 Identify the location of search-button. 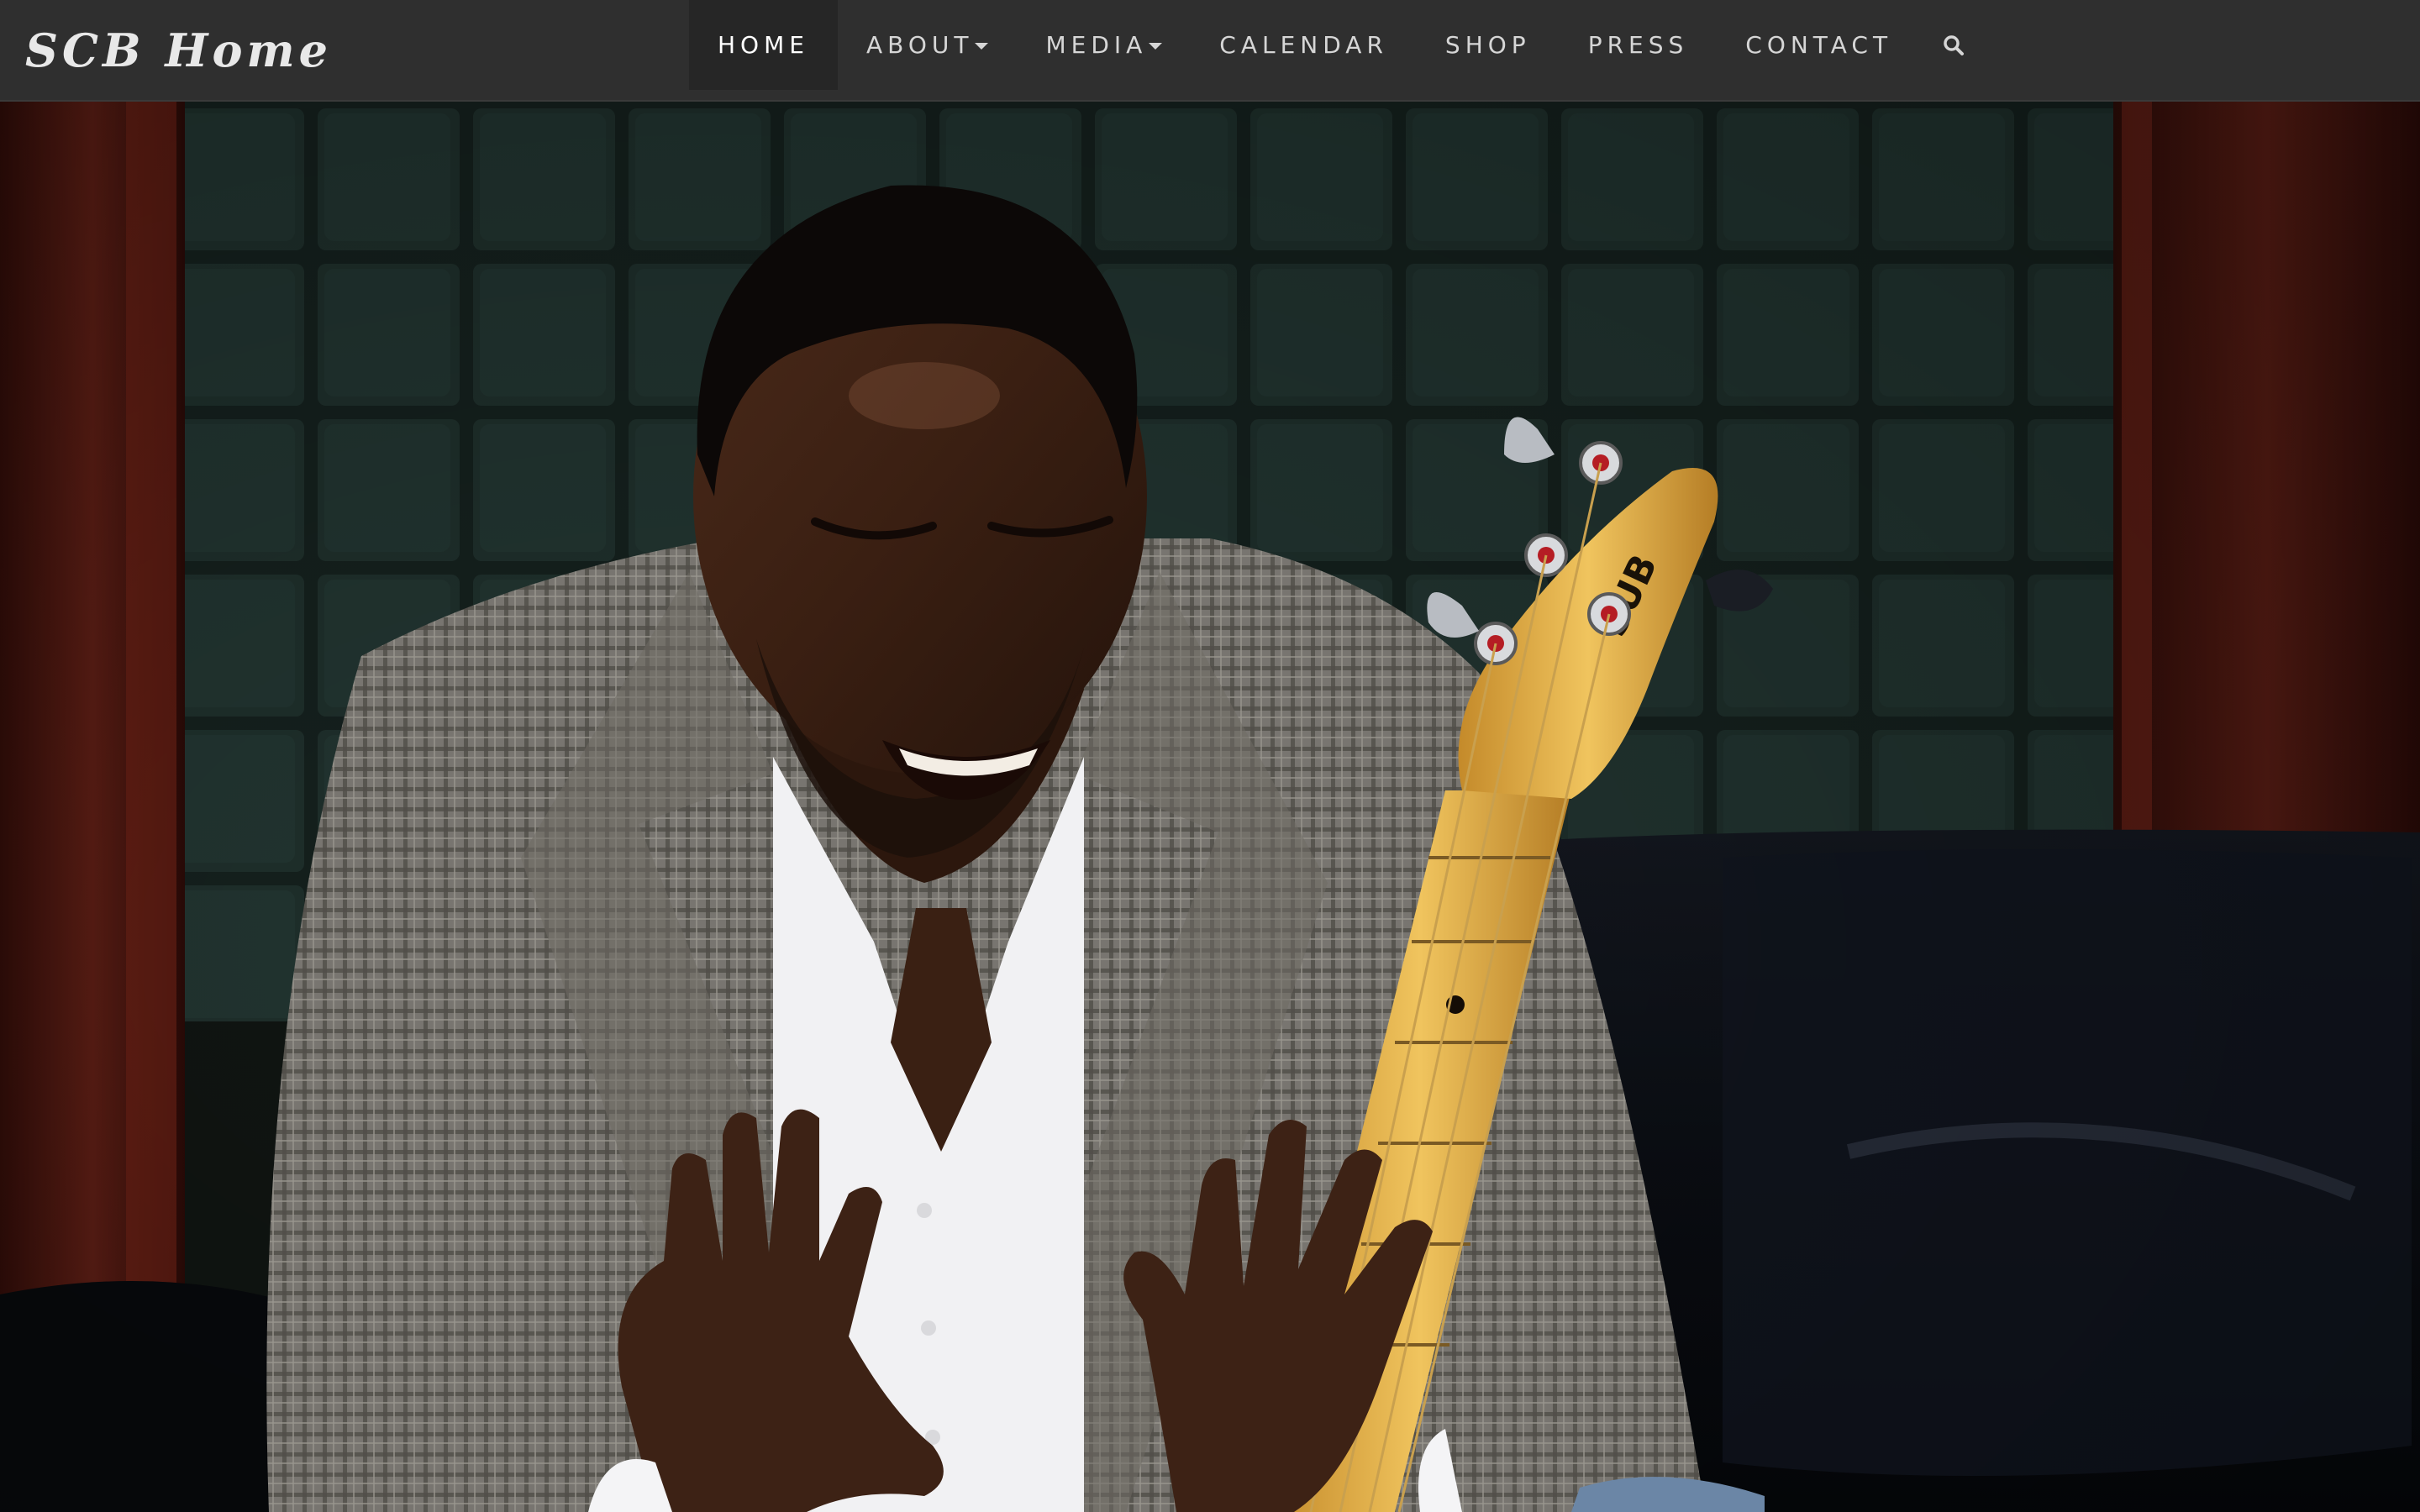
(1953, 45).